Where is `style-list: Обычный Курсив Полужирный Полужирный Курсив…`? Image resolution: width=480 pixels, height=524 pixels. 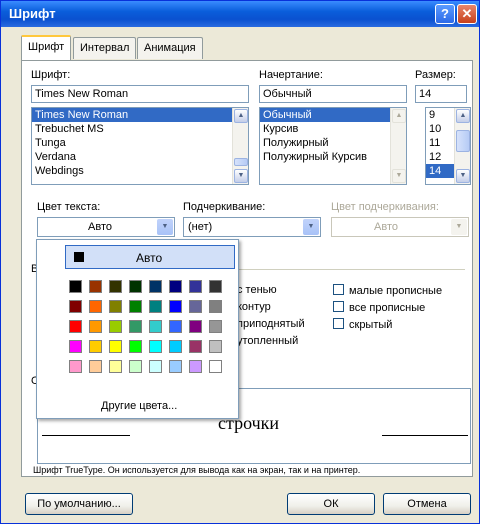 style-list: Обычный Курсив Полужирный Полужирный Курсив… is located at coordinates (333, 146).